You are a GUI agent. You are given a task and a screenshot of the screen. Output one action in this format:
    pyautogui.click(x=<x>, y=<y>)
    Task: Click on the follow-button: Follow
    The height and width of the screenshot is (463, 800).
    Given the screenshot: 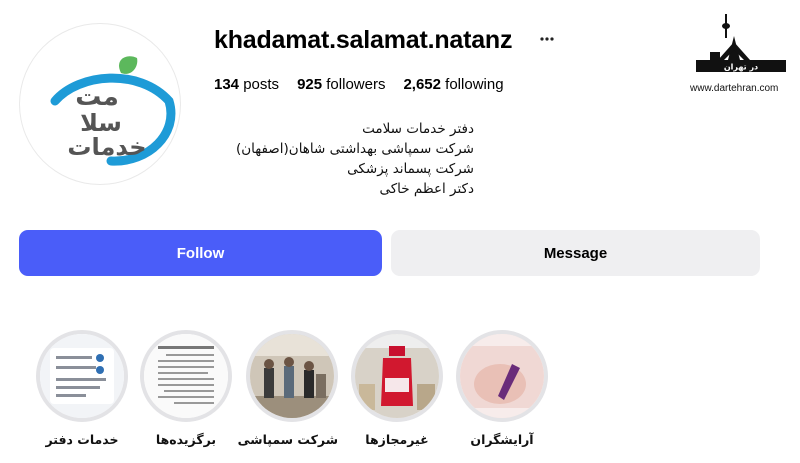 What is the action you would take?
    pyautogui.click(x=200, y=253)
    